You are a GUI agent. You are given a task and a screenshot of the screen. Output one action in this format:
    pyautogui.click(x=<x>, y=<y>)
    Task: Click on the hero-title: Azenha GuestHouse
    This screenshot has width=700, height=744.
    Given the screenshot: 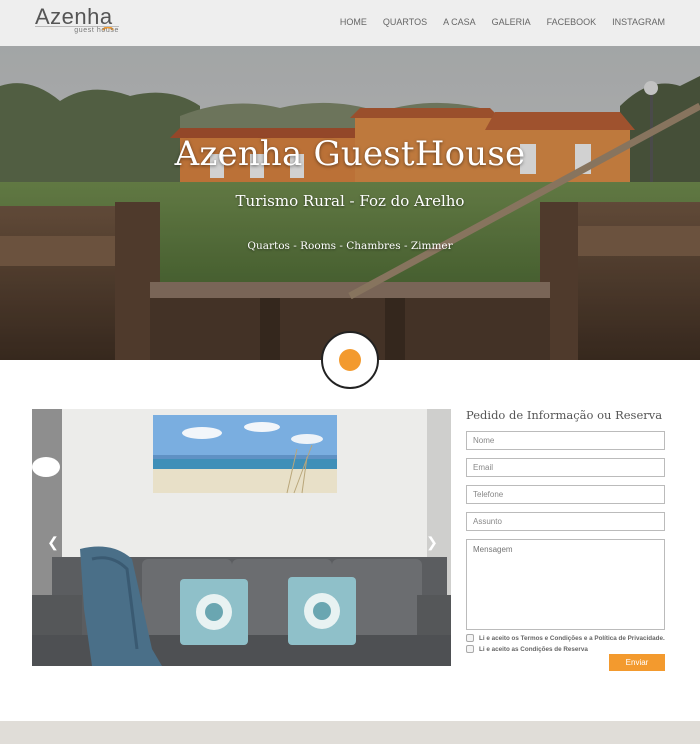 What is the action you would take?
    pyautogui.click(x=350, y=154)
    